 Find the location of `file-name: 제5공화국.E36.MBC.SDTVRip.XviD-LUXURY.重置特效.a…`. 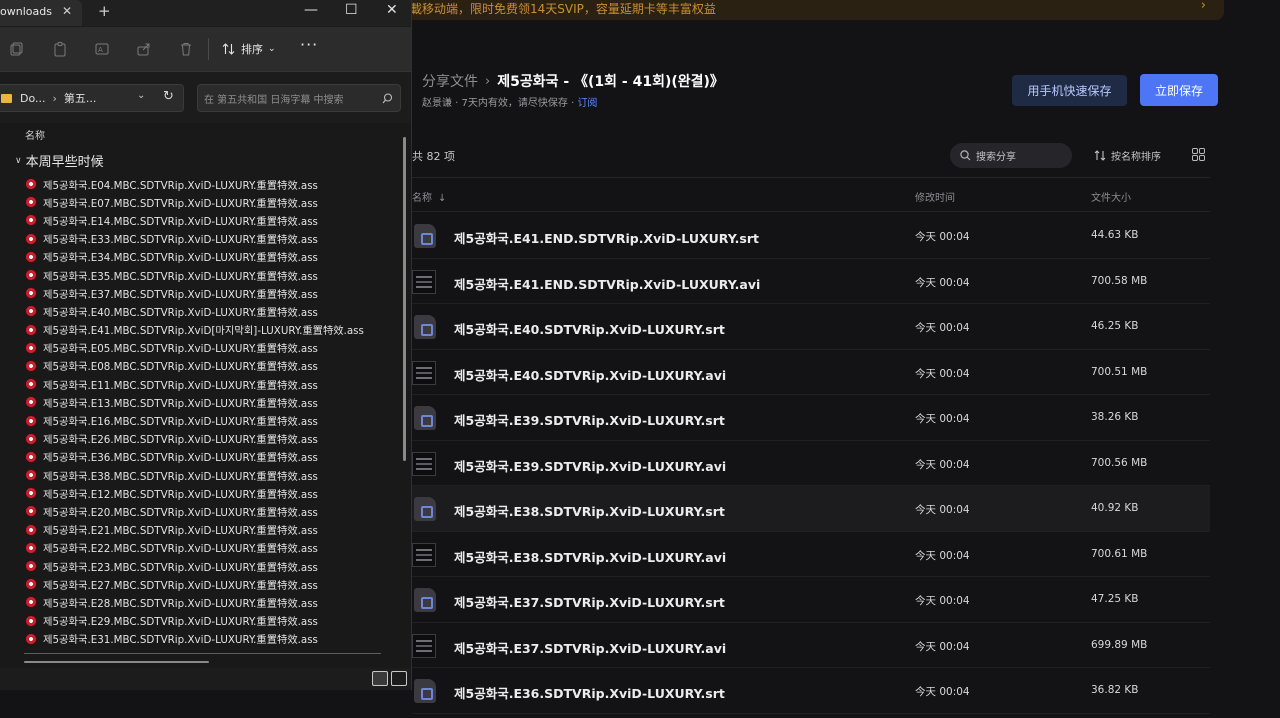

file-name: 제5공화국.E36.MBC.SDTVRip.XviD-LUXURY.重置特效.a… is located at coordinates (180, 458).